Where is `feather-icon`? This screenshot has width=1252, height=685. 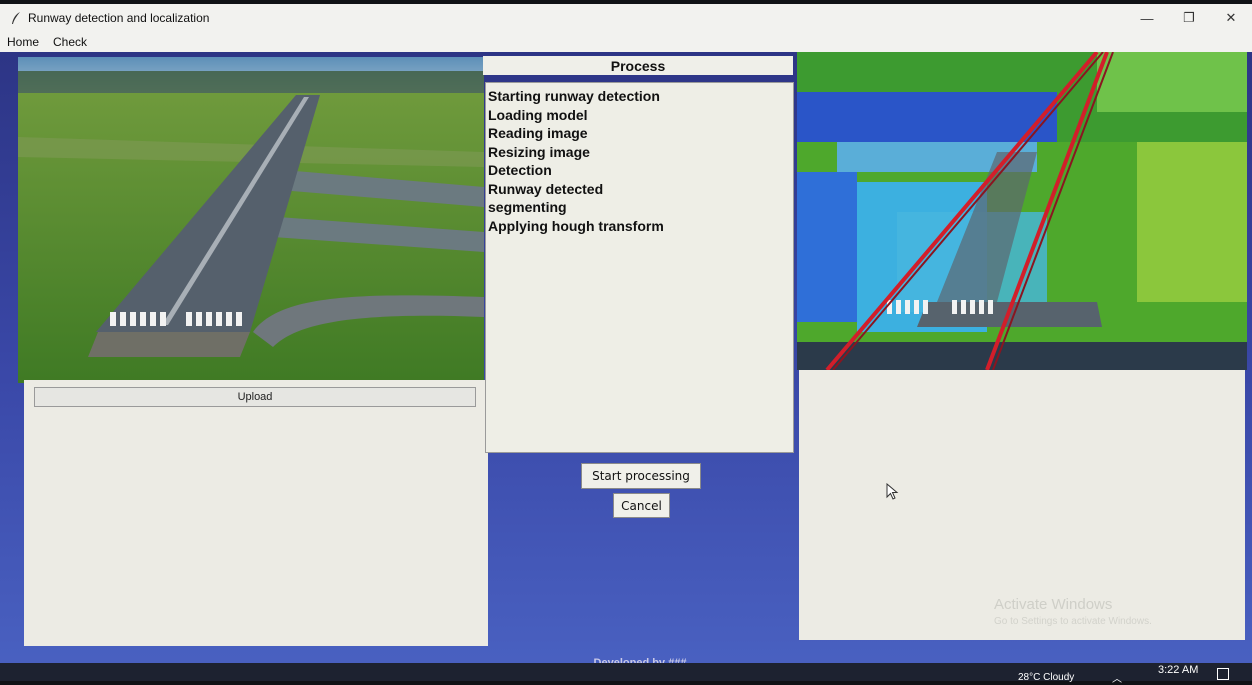 feather-icon is located at coordinates (16, 18).